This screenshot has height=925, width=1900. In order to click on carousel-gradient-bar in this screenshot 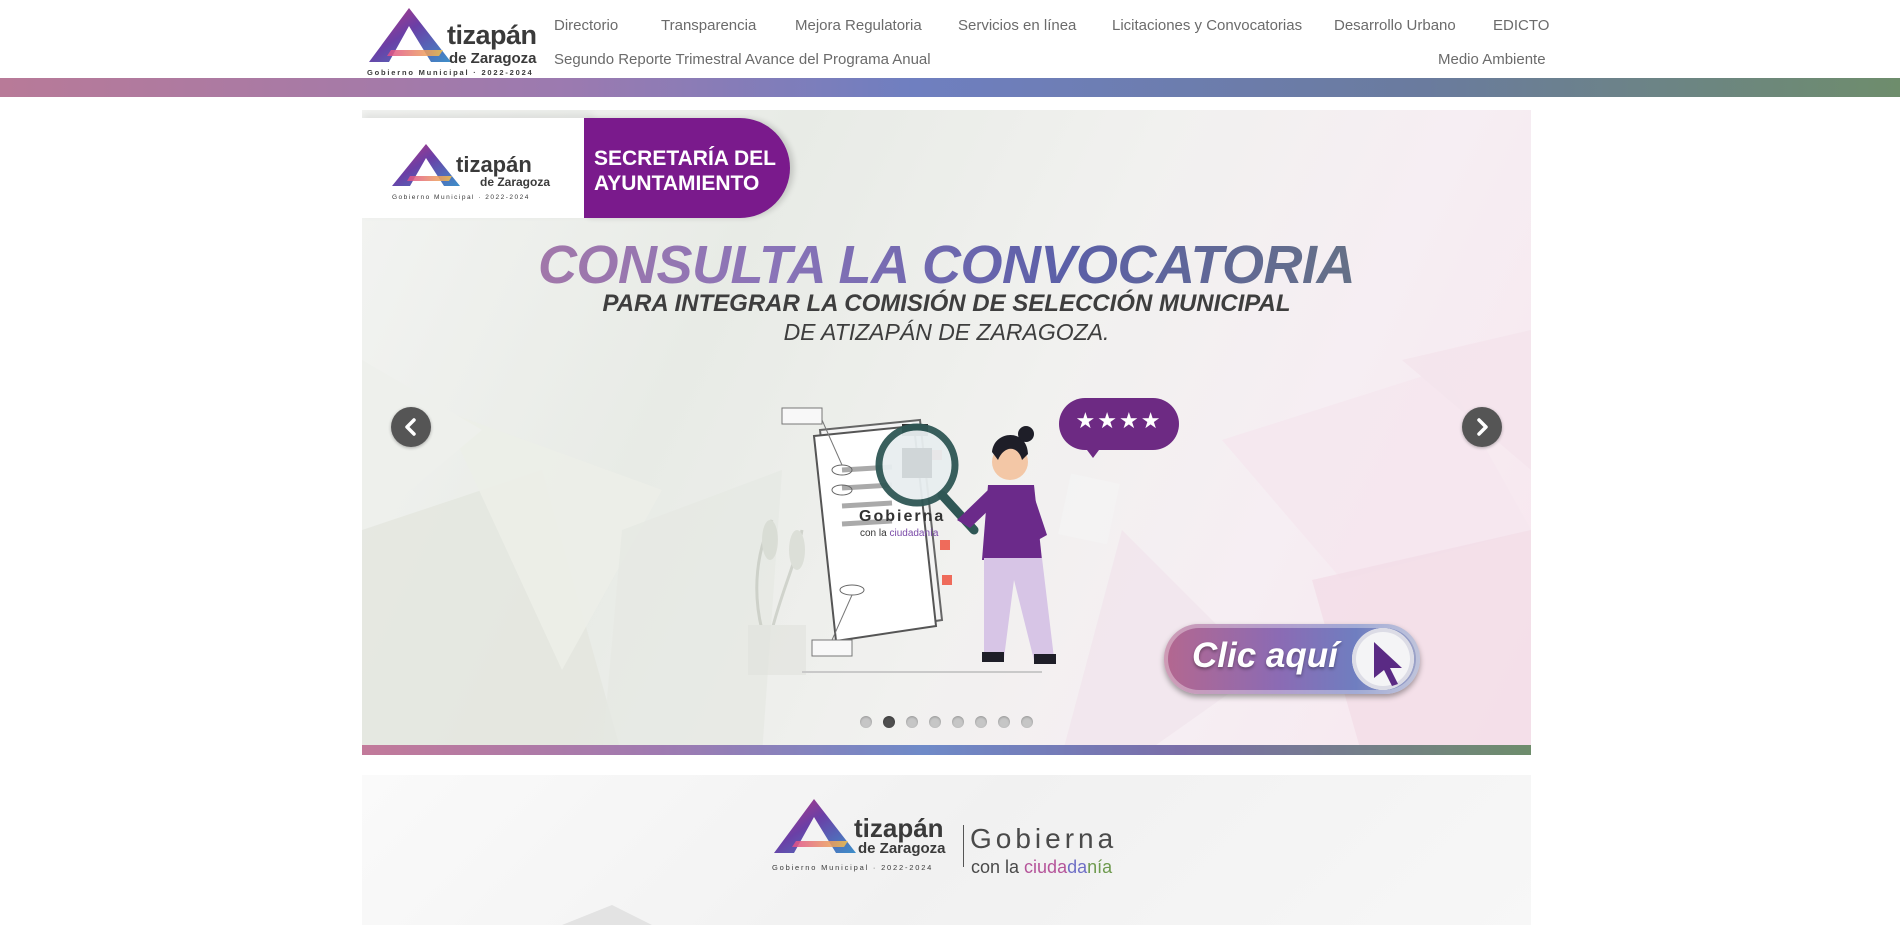, I will do `click(946, 750)`.